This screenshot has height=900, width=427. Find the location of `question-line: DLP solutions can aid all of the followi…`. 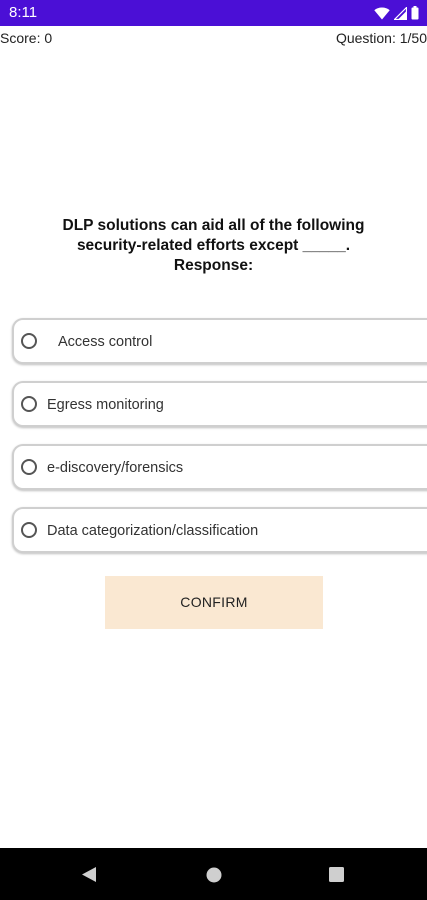

question-line: DLP solutions can aid all of the followi… is located at coordinates (213, 225).